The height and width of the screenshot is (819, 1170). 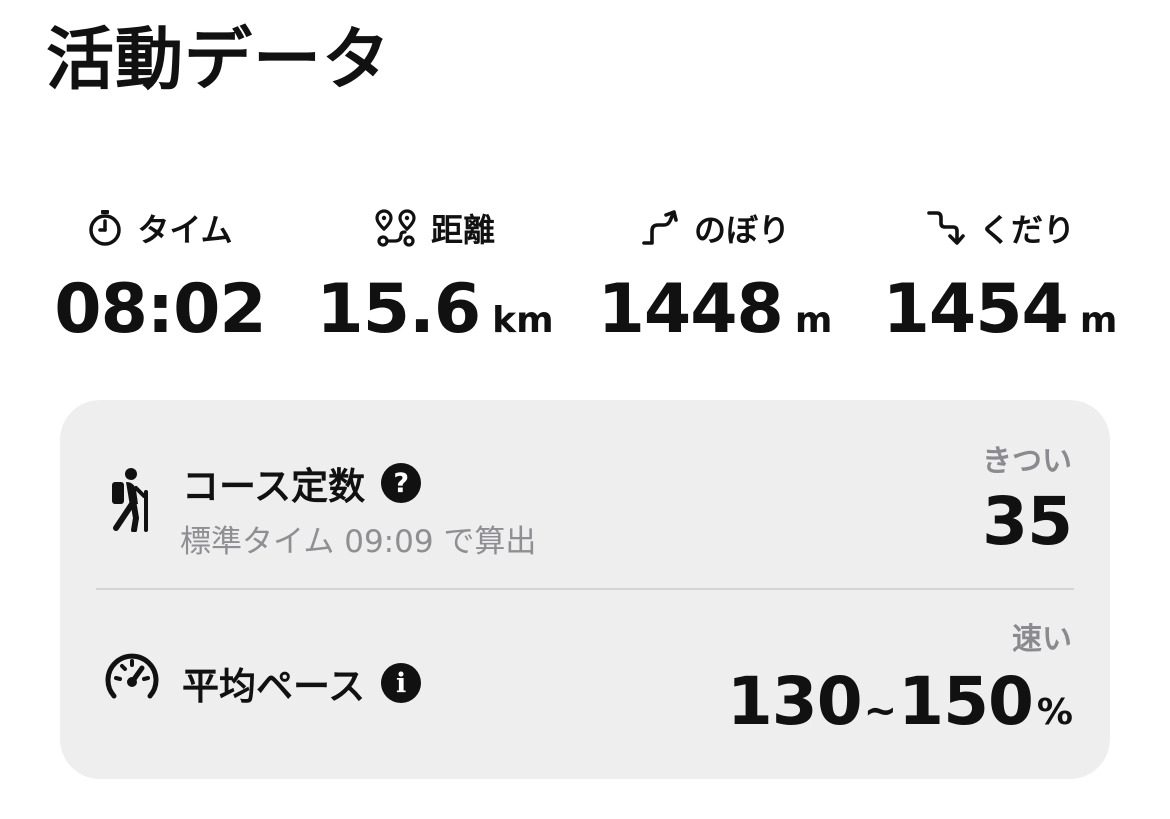 I want to click on stat-distance-value: 15.6, so click(x=398, y=309).